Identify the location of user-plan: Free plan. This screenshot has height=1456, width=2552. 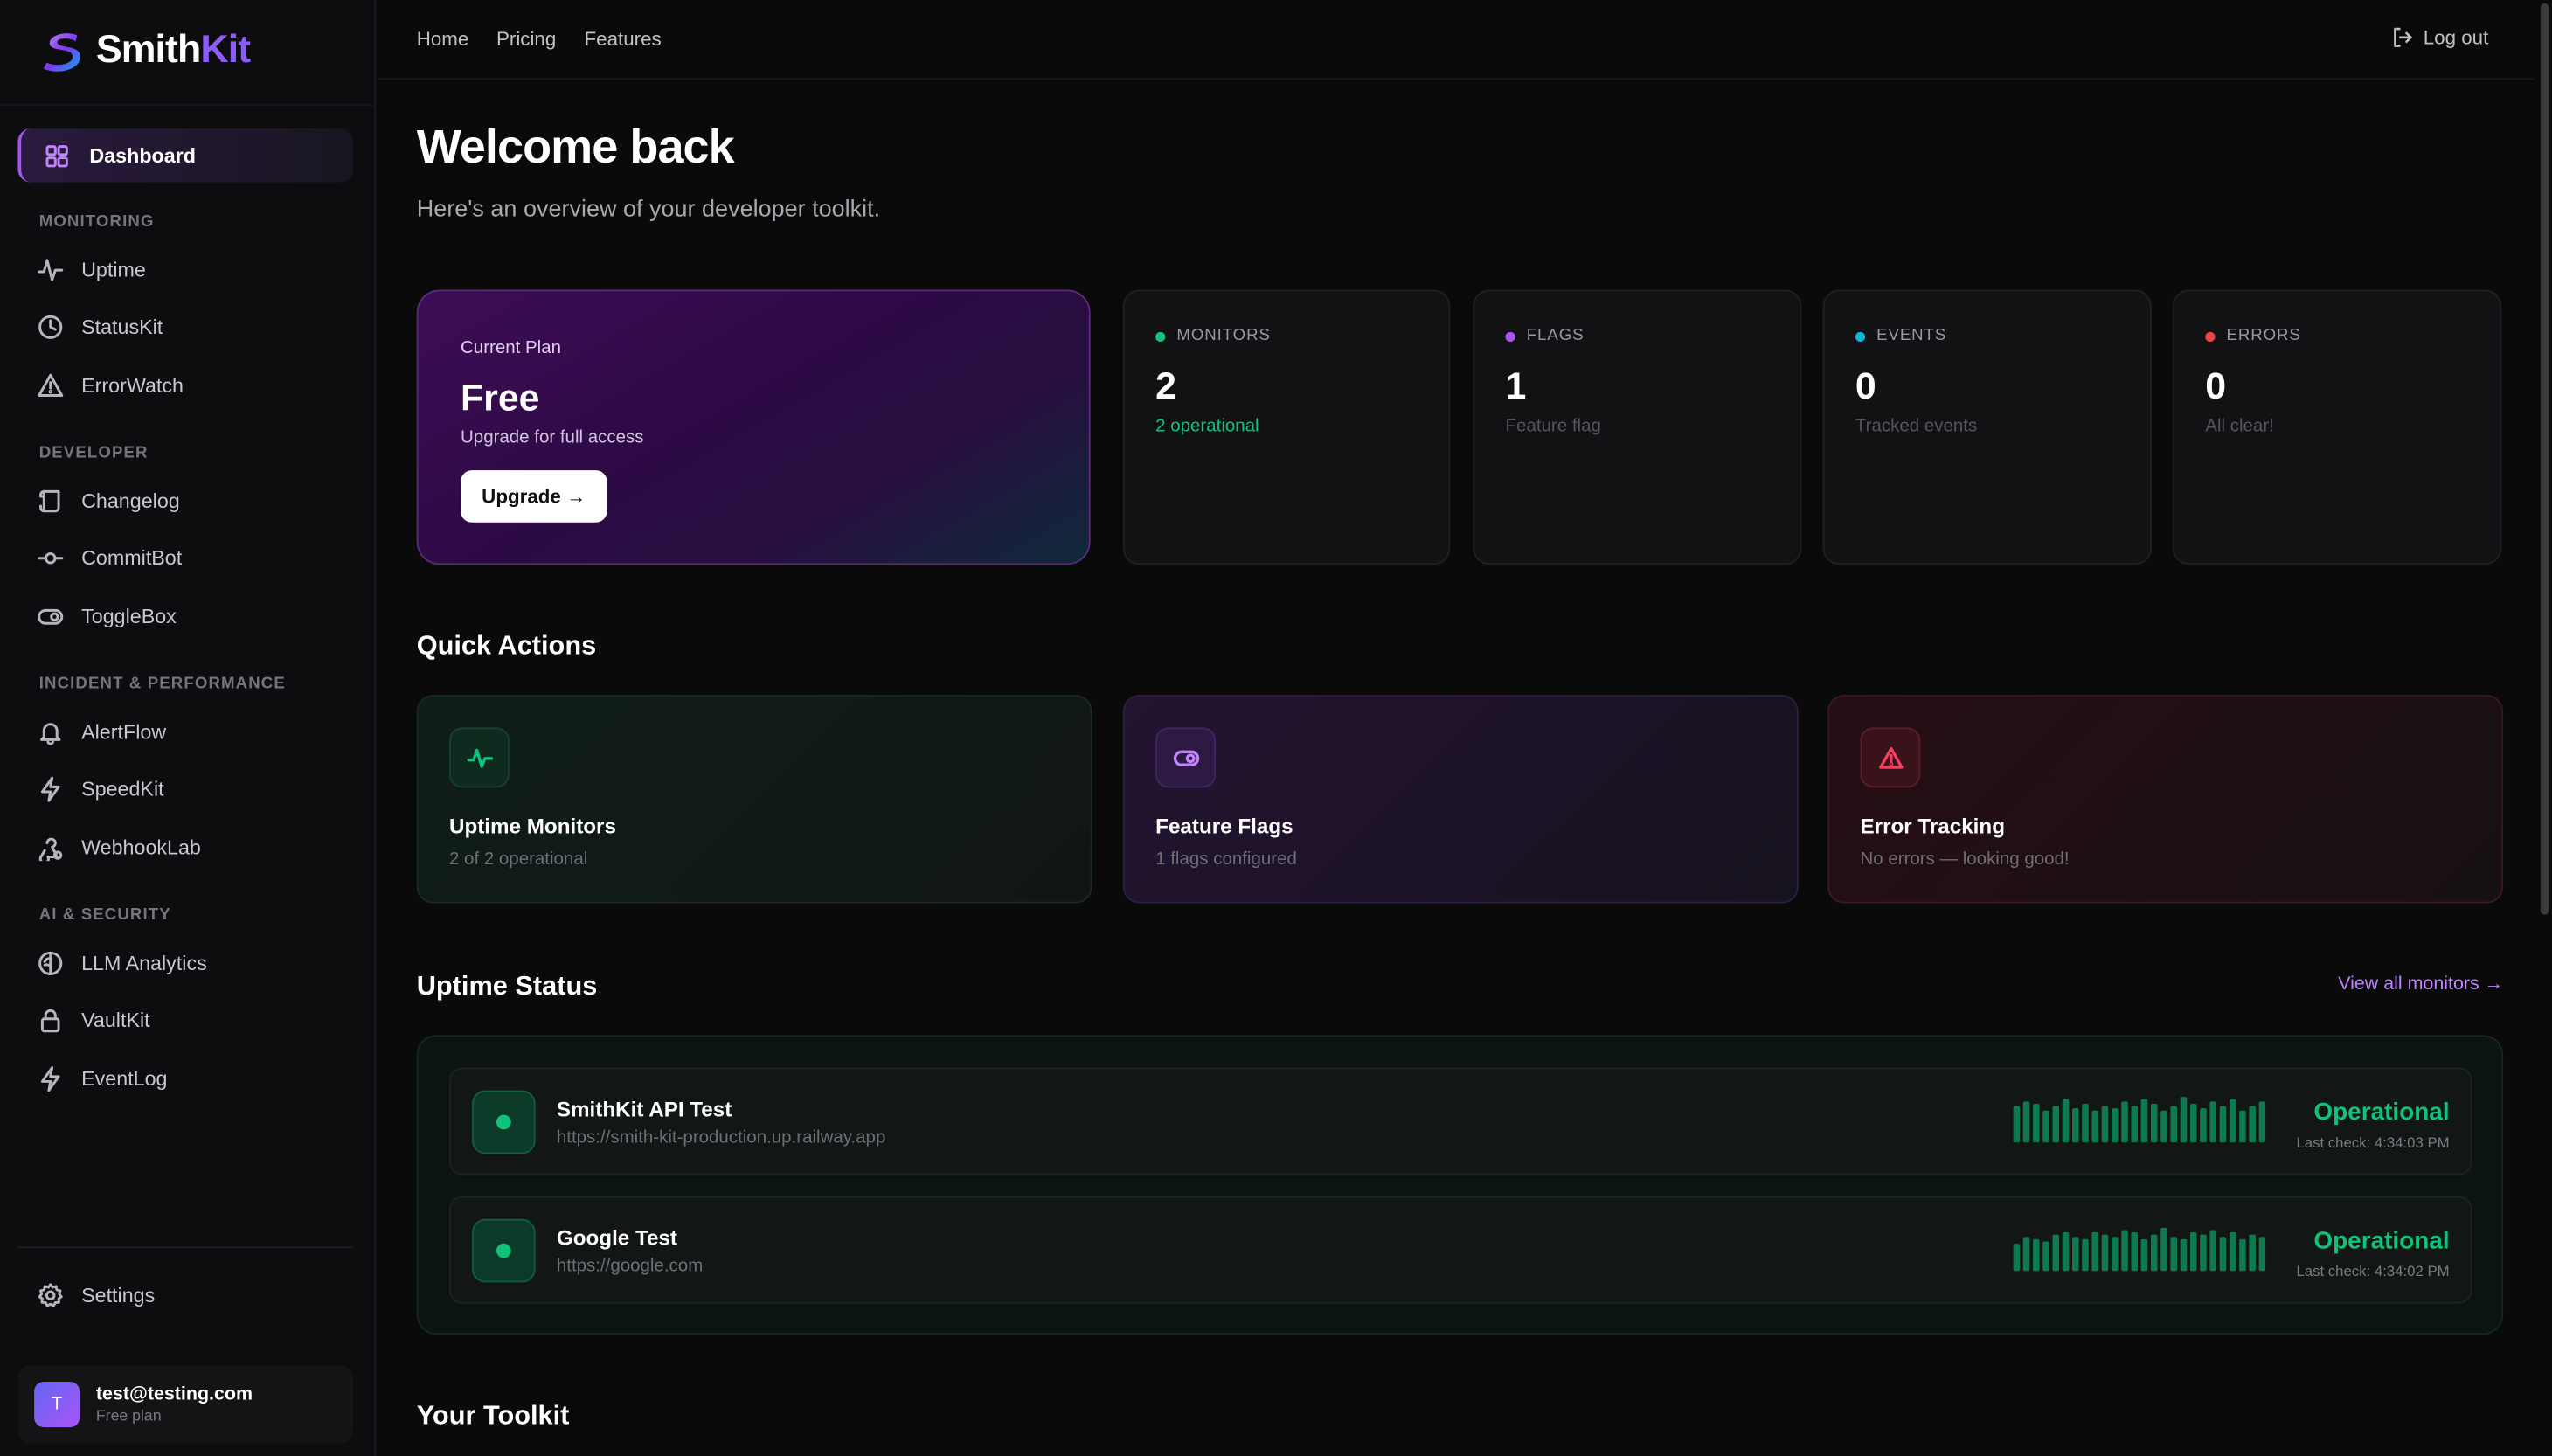
(129, 1415).